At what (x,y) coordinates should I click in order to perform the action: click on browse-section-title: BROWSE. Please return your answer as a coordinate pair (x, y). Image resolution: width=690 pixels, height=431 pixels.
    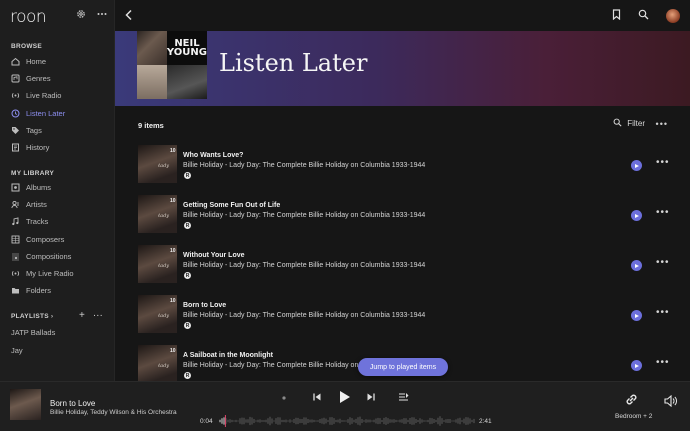
    Looking at the image, I should click on (27, 46).